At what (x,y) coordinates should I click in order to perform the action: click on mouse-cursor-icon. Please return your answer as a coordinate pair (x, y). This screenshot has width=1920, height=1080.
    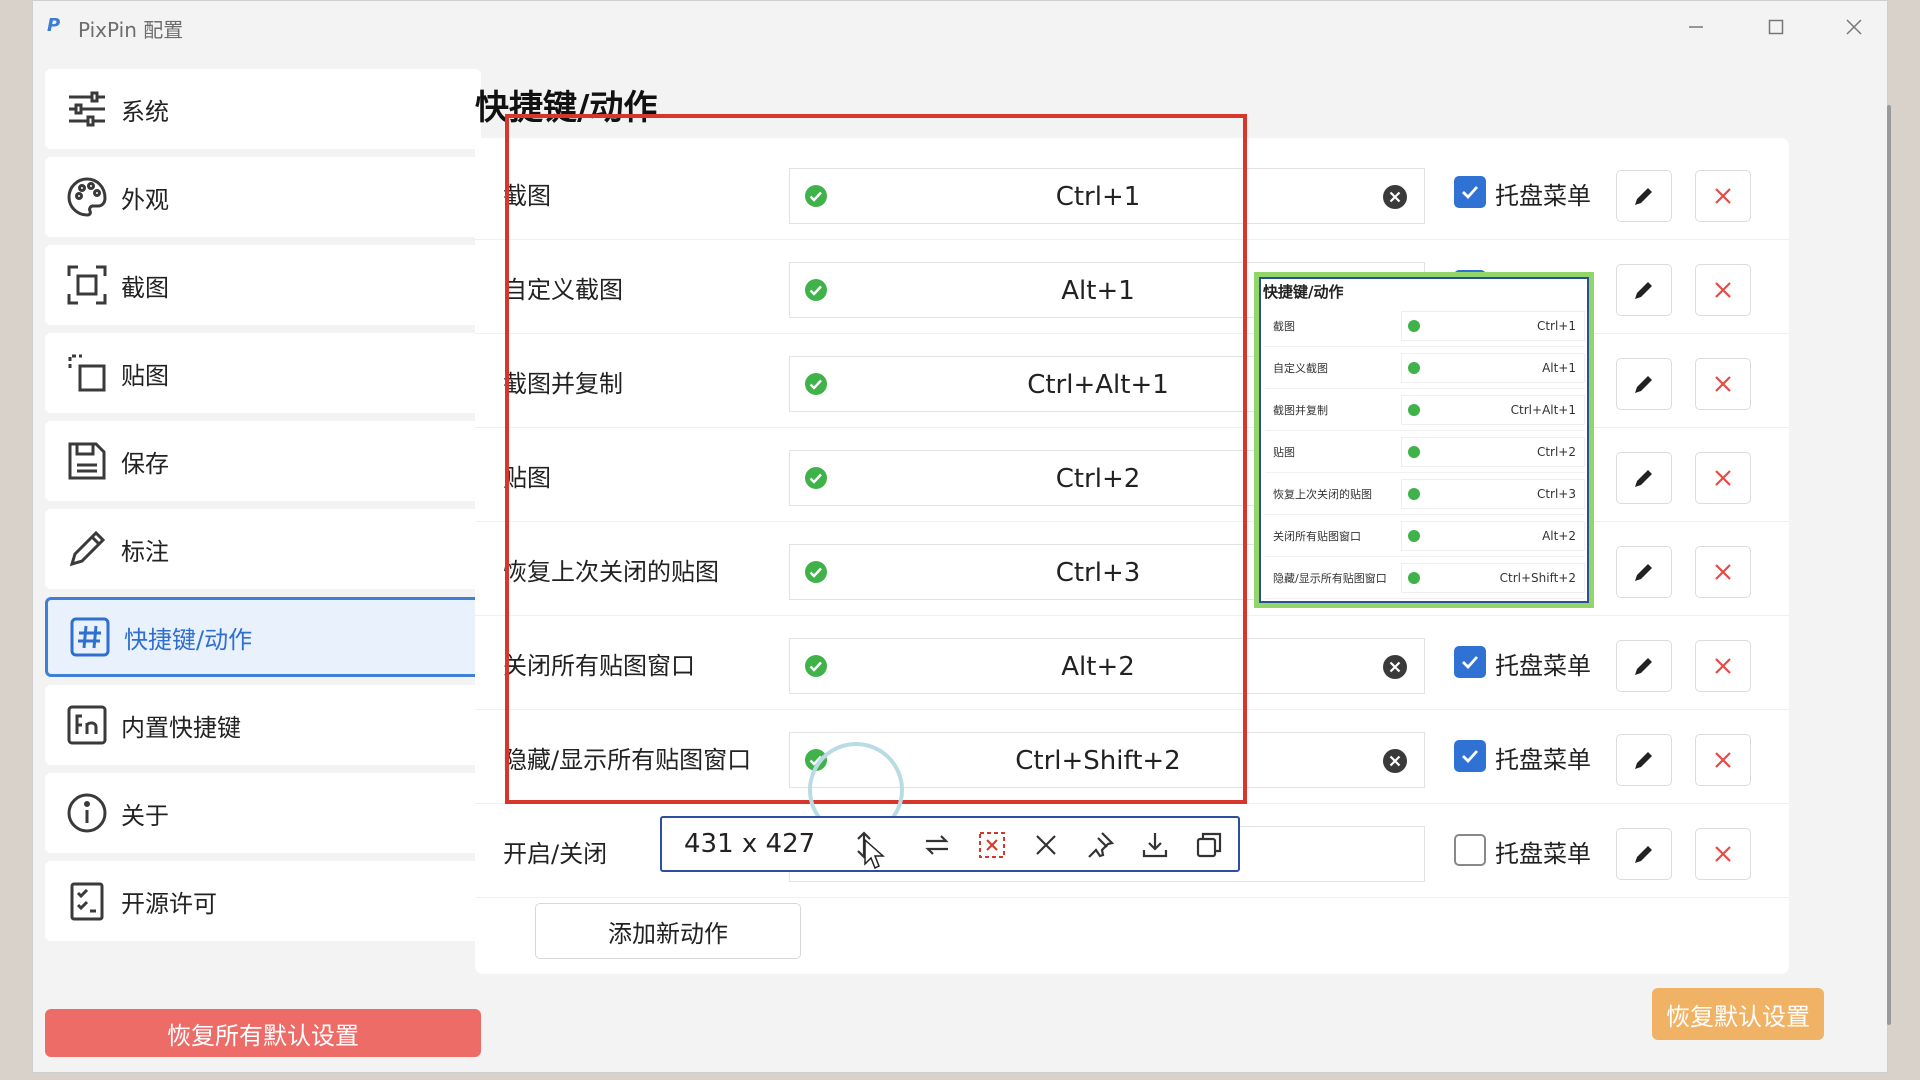
    Looking at the image, I should click on (874, 854).